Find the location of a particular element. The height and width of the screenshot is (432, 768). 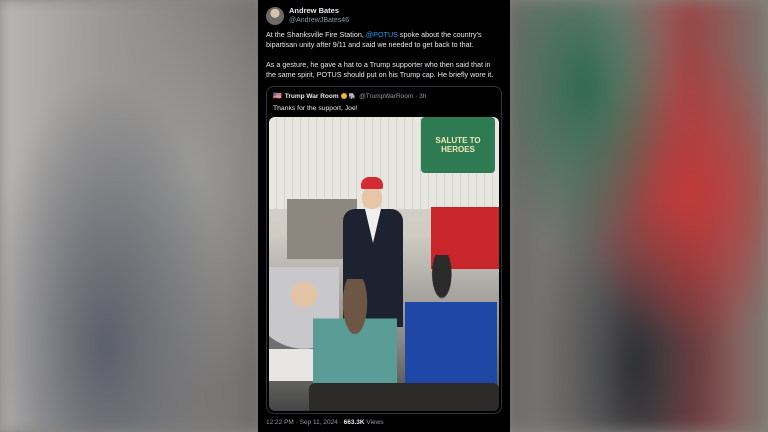

elephant-icon: 🐘 is located at coordinates (352, 96).